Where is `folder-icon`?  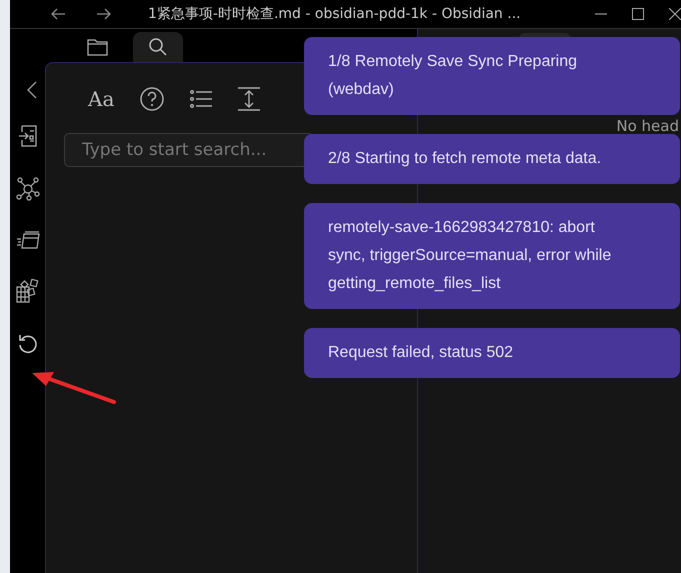
folder-icon is located at coordinates (98, 47).